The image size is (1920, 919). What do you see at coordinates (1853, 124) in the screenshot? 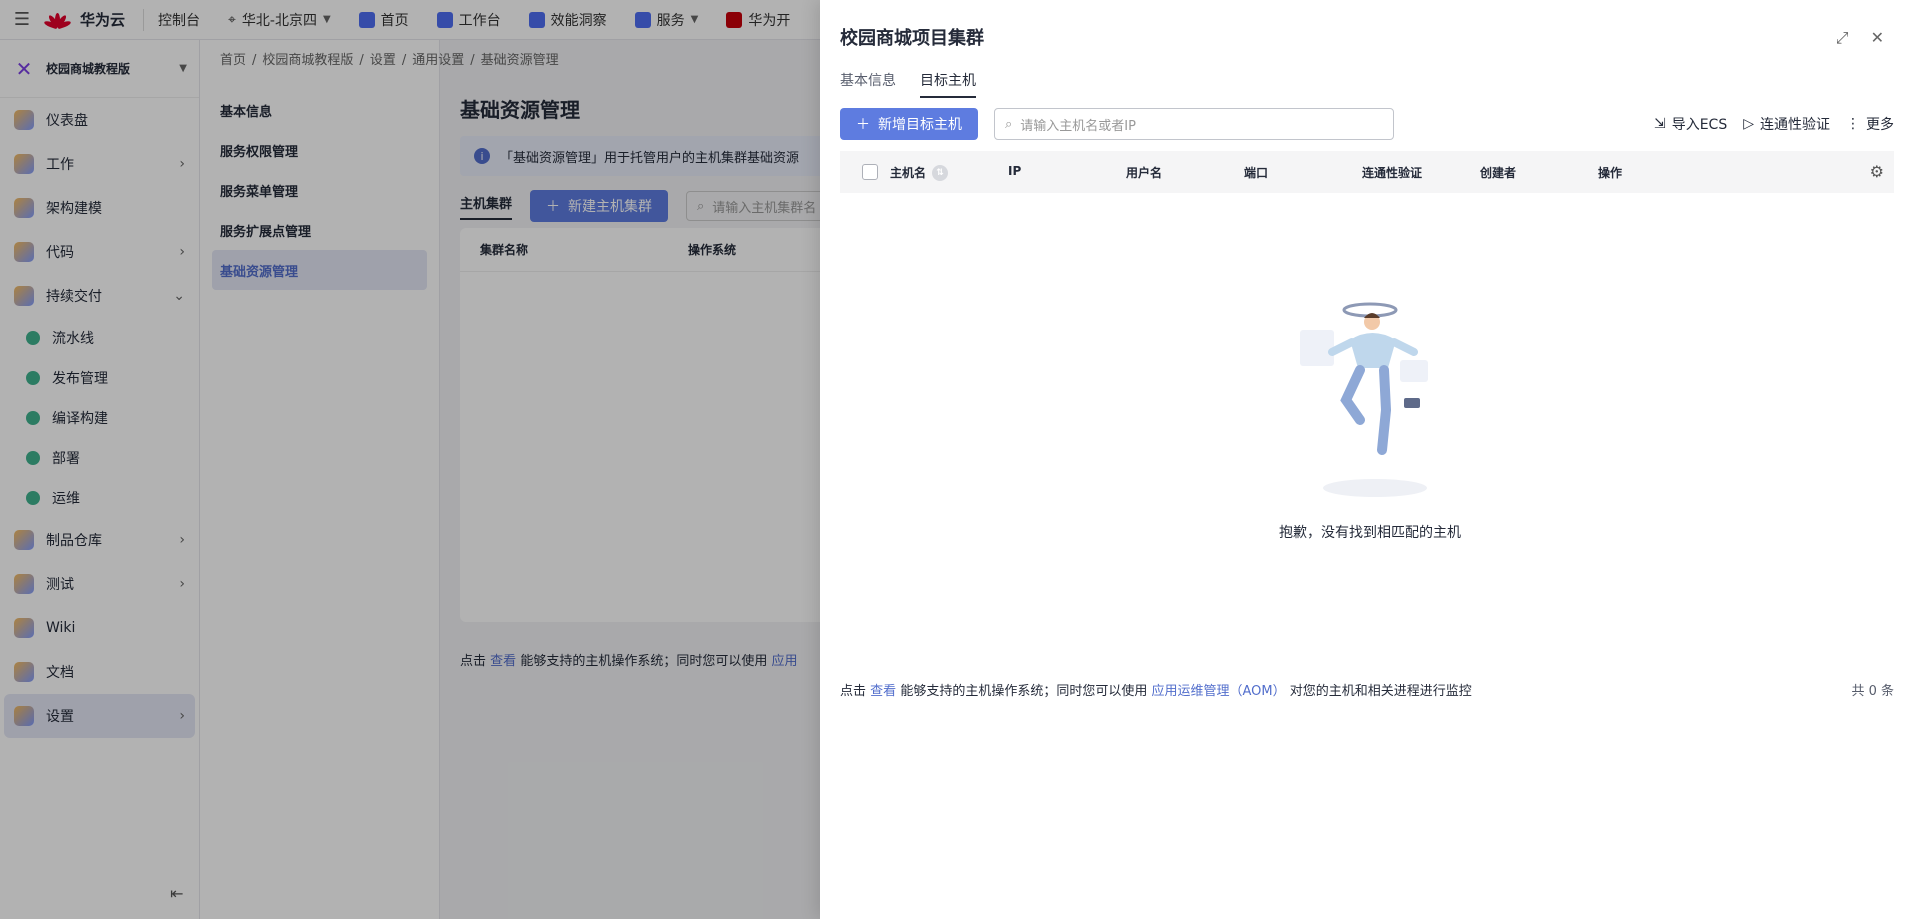
I see `more-vertical-icon: ⋮` at bounding box center [1853, 124].